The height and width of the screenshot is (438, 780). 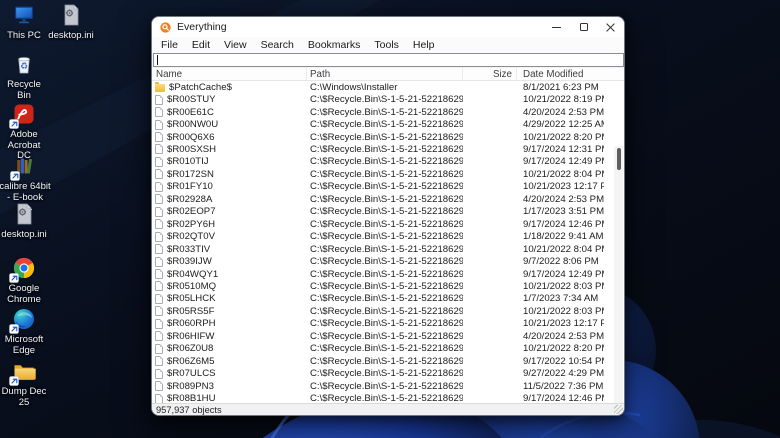 I want to click on menu-item: Search, so click(x=277, y=45).